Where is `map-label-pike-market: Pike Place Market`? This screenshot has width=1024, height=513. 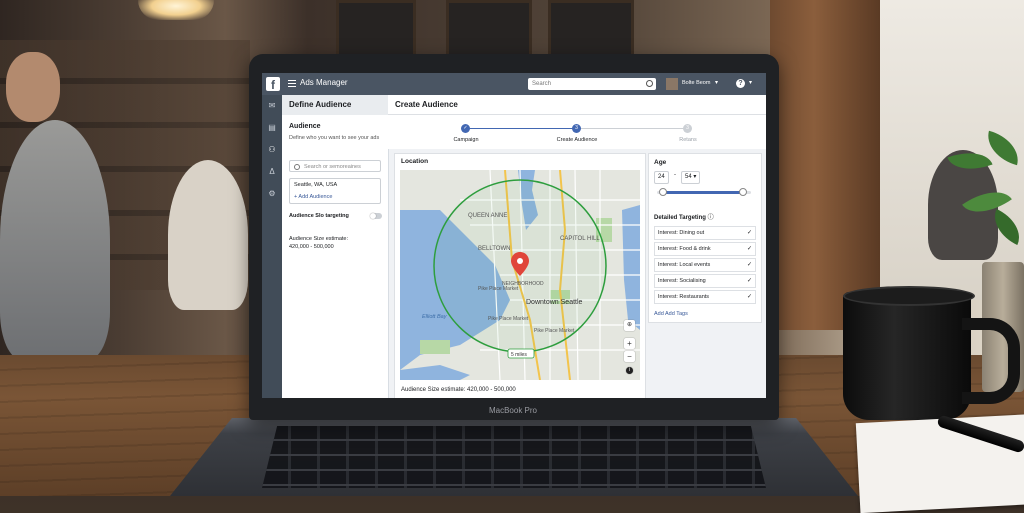 map-label-pike-market: Pike Place Market is located at coordinates (498, 289).